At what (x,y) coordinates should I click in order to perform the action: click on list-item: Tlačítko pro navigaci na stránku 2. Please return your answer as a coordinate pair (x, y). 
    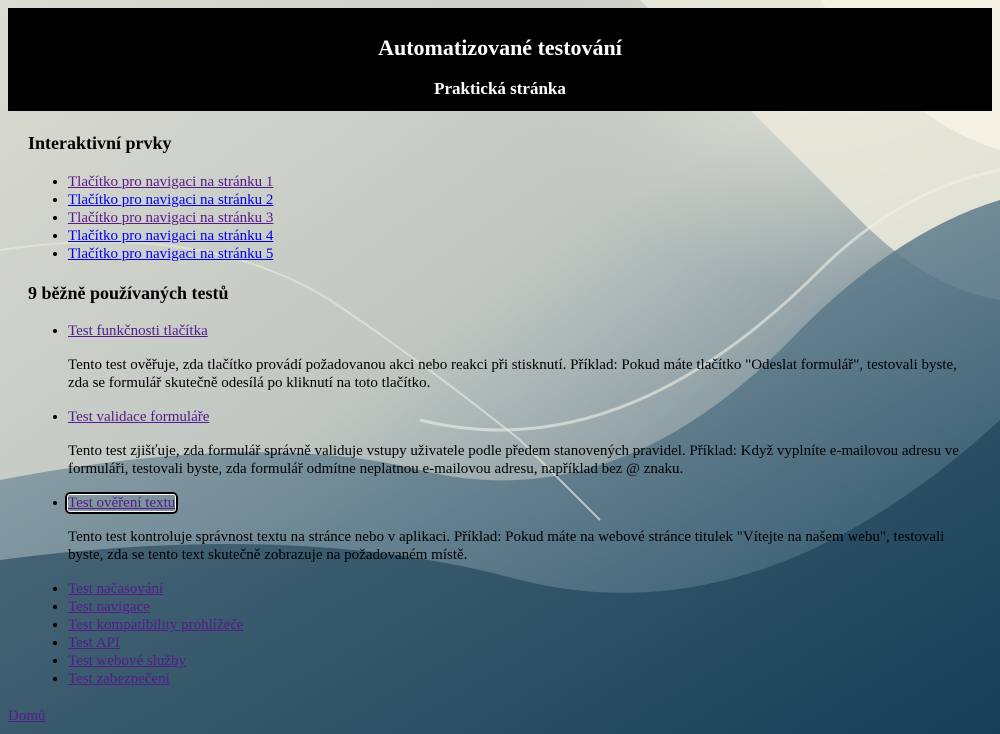
    Looking at the image, I should click on (170, 200).